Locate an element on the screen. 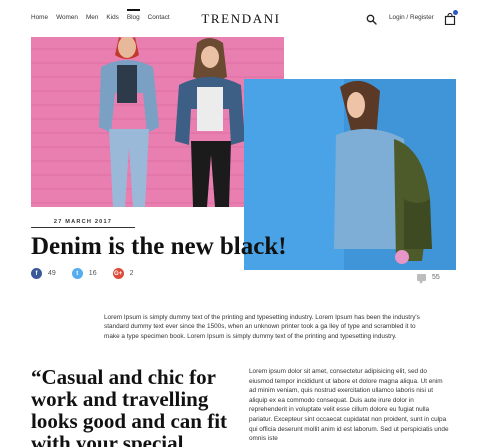 The height and width of the screenshot is (447, 482). main-nav: Home Women Men Kids Blog Contact is located at coordinates (100, 15).